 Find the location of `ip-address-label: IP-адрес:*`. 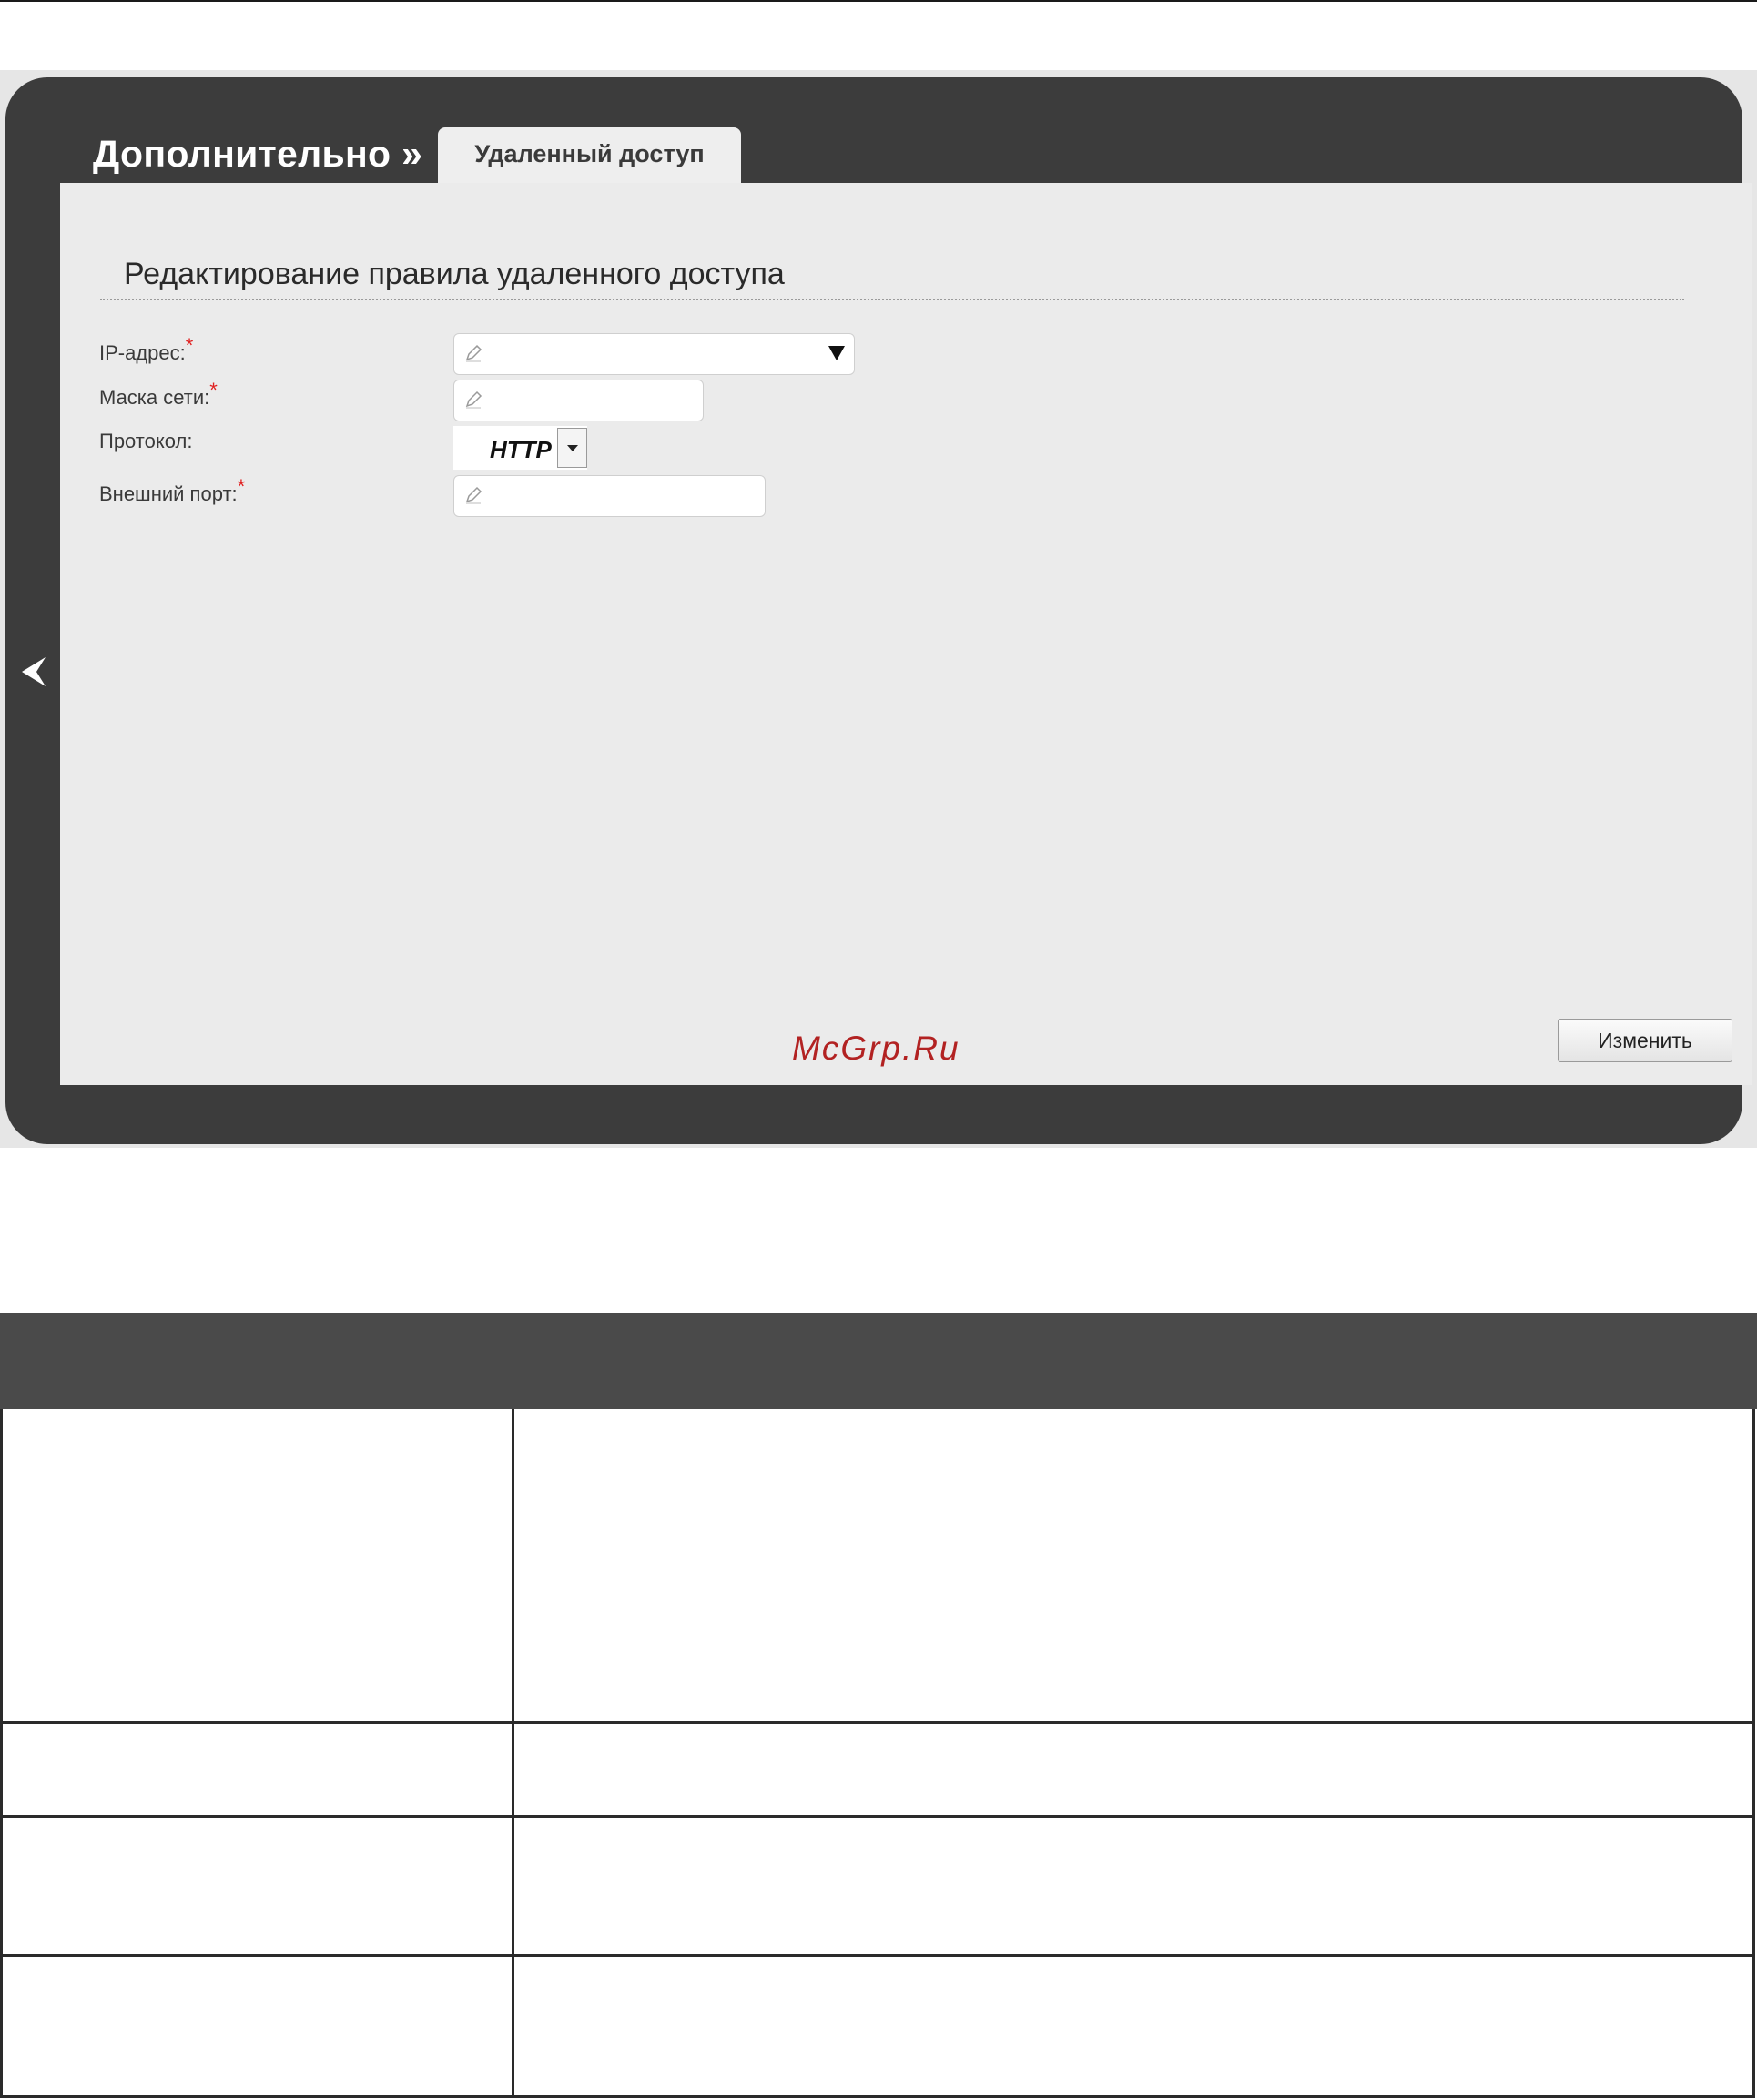

ip-address-label: IP-адрес:* is located at coordinates (146, 349).